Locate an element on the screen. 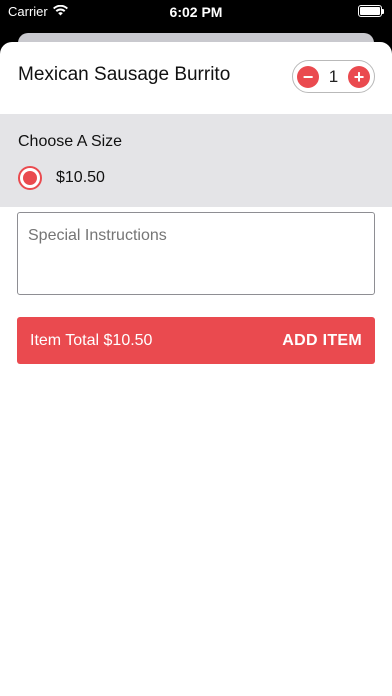 Image resolution: width=392 pixels, height=696 pixels. status-time: 6:02 PM is located at coordinates (196, 12).